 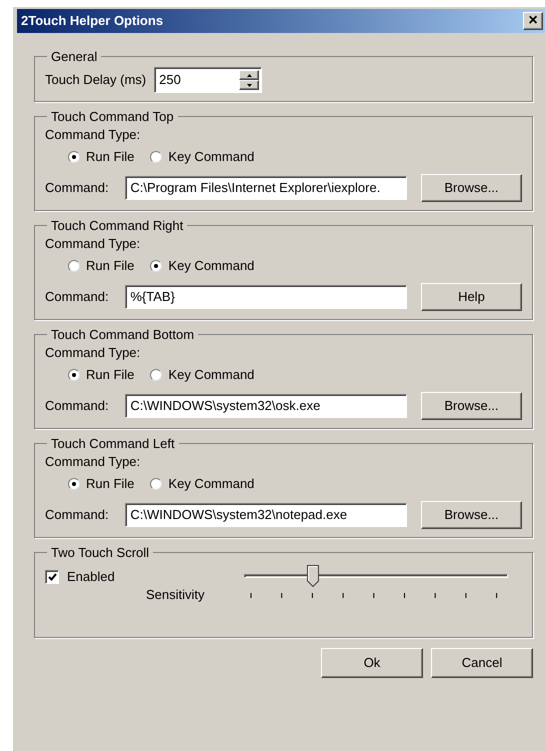 I want to click on checkbox-label: Enabled, so click(x=91, y=577).